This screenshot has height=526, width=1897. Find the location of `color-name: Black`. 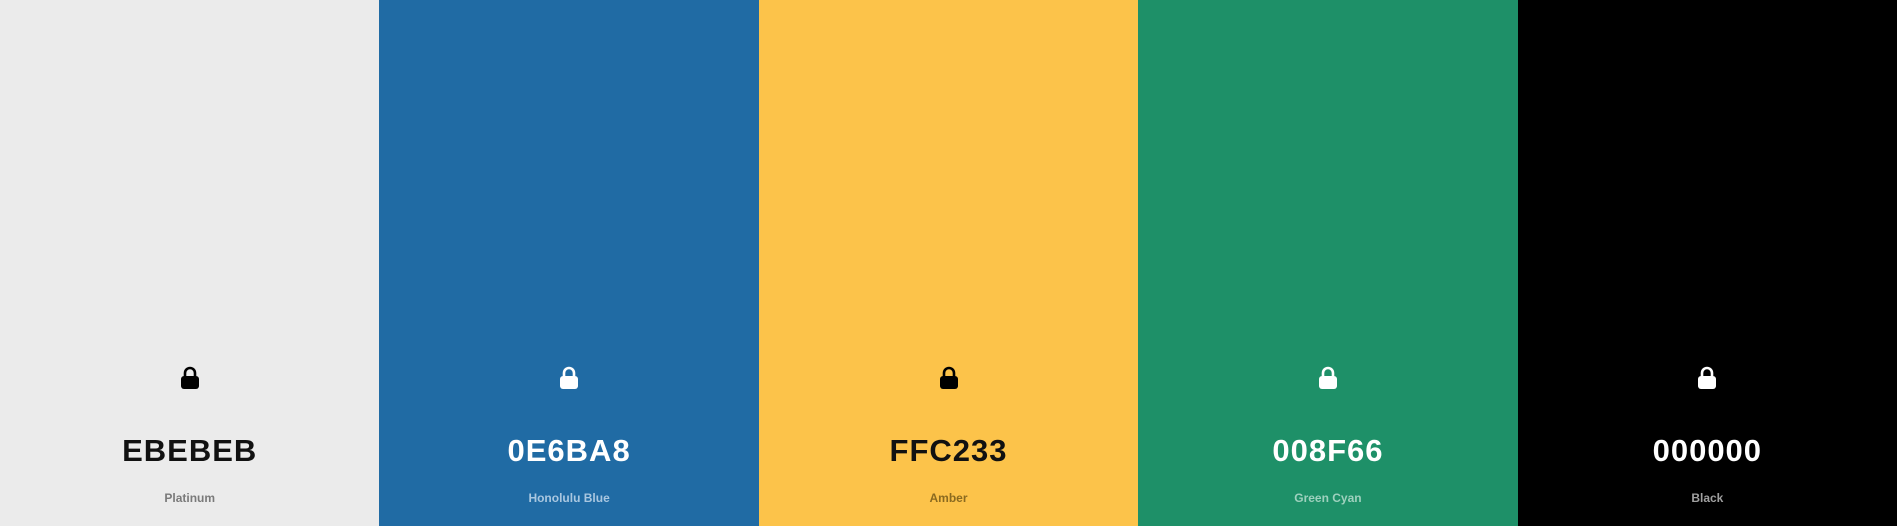

color-name: Black is located at coordinates (1707, 498).